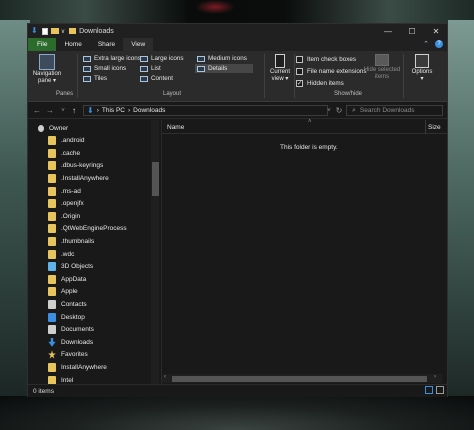 This screenshot has height=430, width=474. I want to click on breadcrumb-sep: ›, so click(97, 110).